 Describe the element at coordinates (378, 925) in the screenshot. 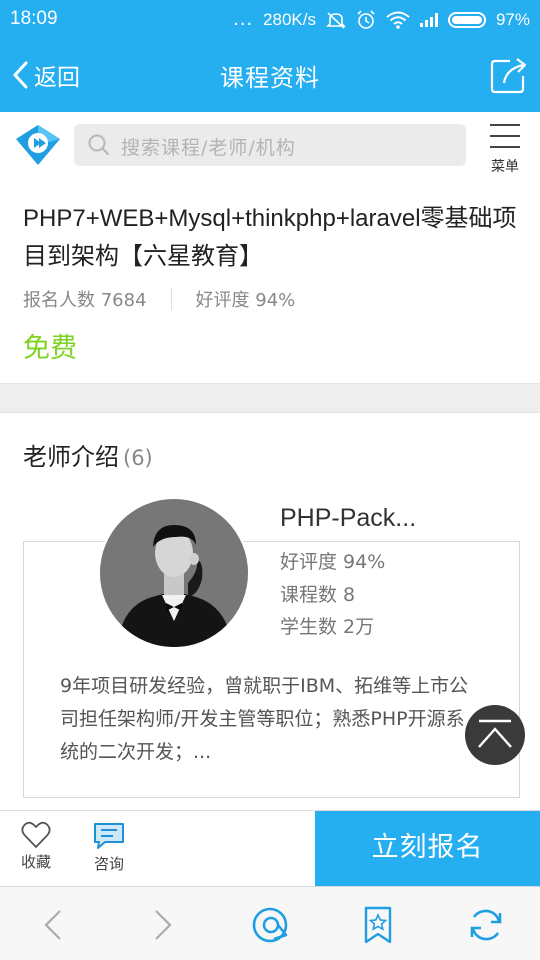

I see `browser-bookmark-icon` at that location.